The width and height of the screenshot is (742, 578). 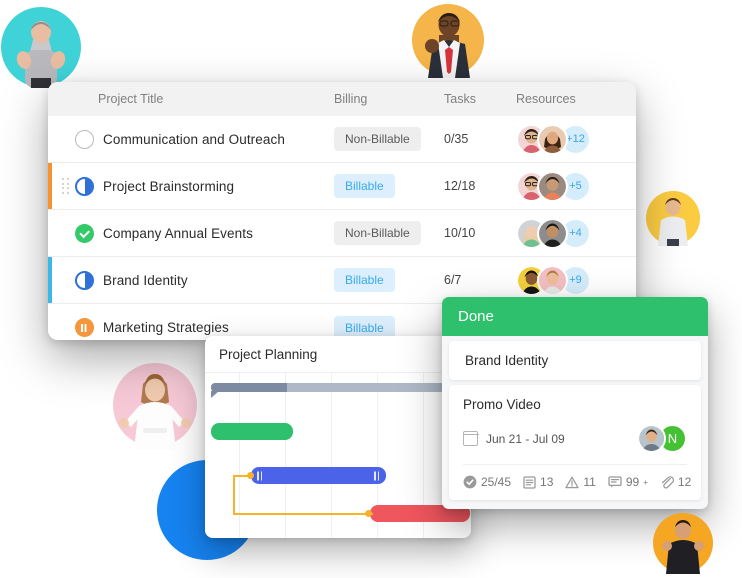 I want to click on status-paused-icon, so click(x=84, y=327).